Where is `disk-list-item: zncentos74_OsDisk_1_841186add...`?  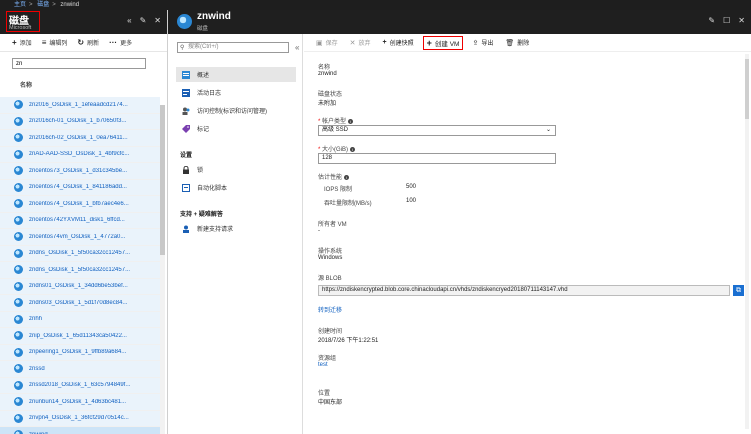
disk-list-item: zncentos74_OsDisk_1_841186add... is located at coordinates (80, 187).